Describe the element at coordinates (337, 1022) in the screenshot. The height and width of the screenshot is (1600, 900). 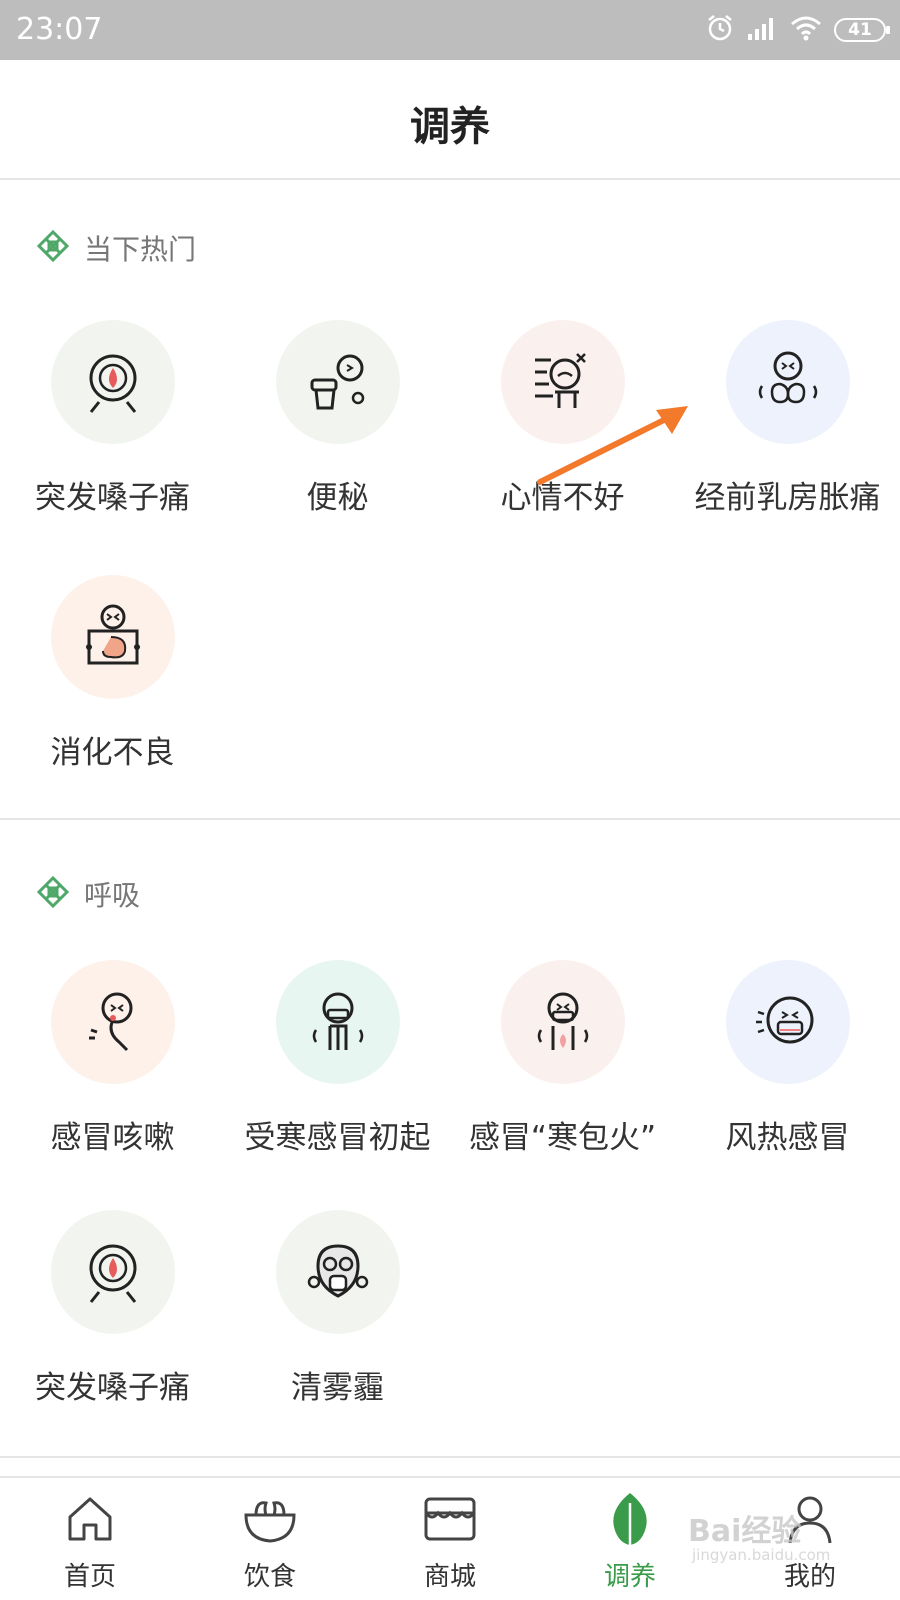
I see `chill-cold-icon` at that location.